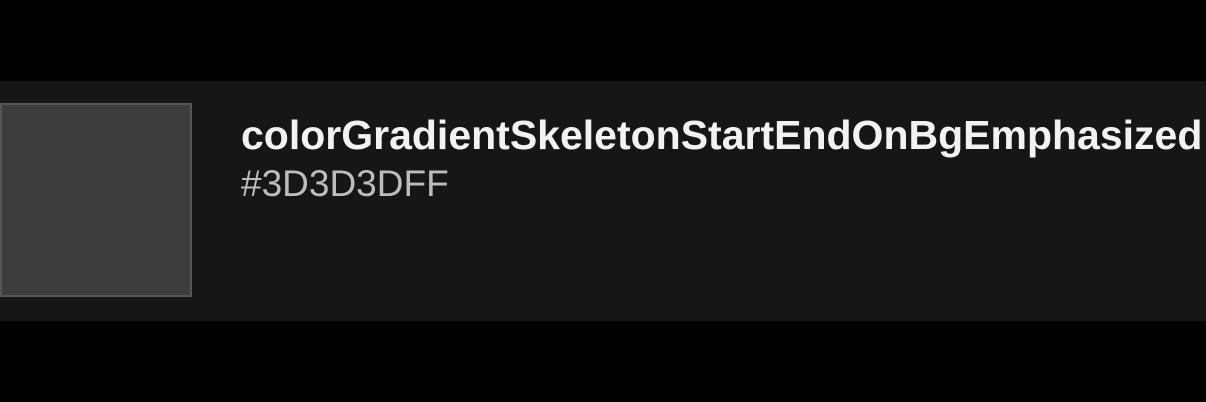  I want to click on token-value: #3D3D3DFF, so click(345, 183).